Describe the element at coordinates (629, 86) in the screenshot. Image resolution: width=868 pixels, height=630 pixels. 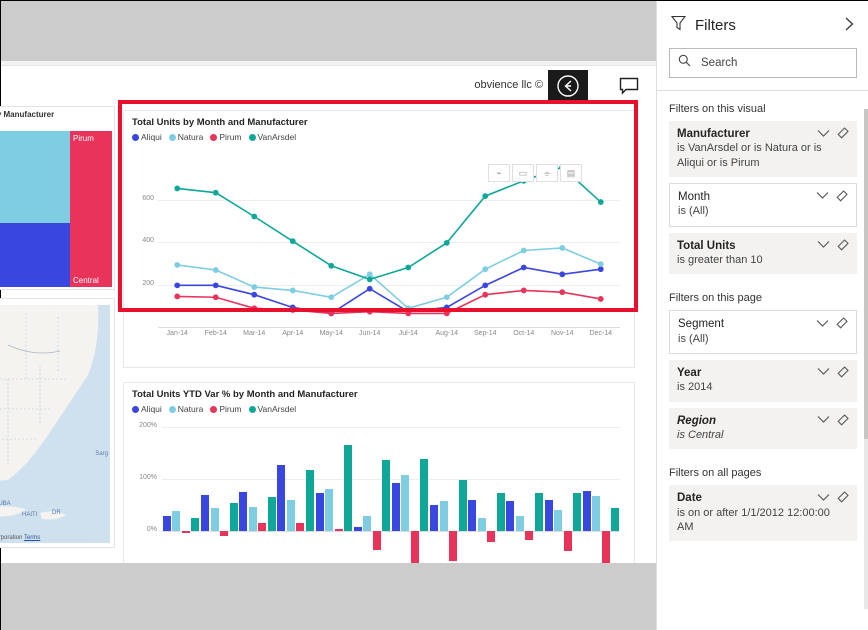
I see `comment-icon` at that location.